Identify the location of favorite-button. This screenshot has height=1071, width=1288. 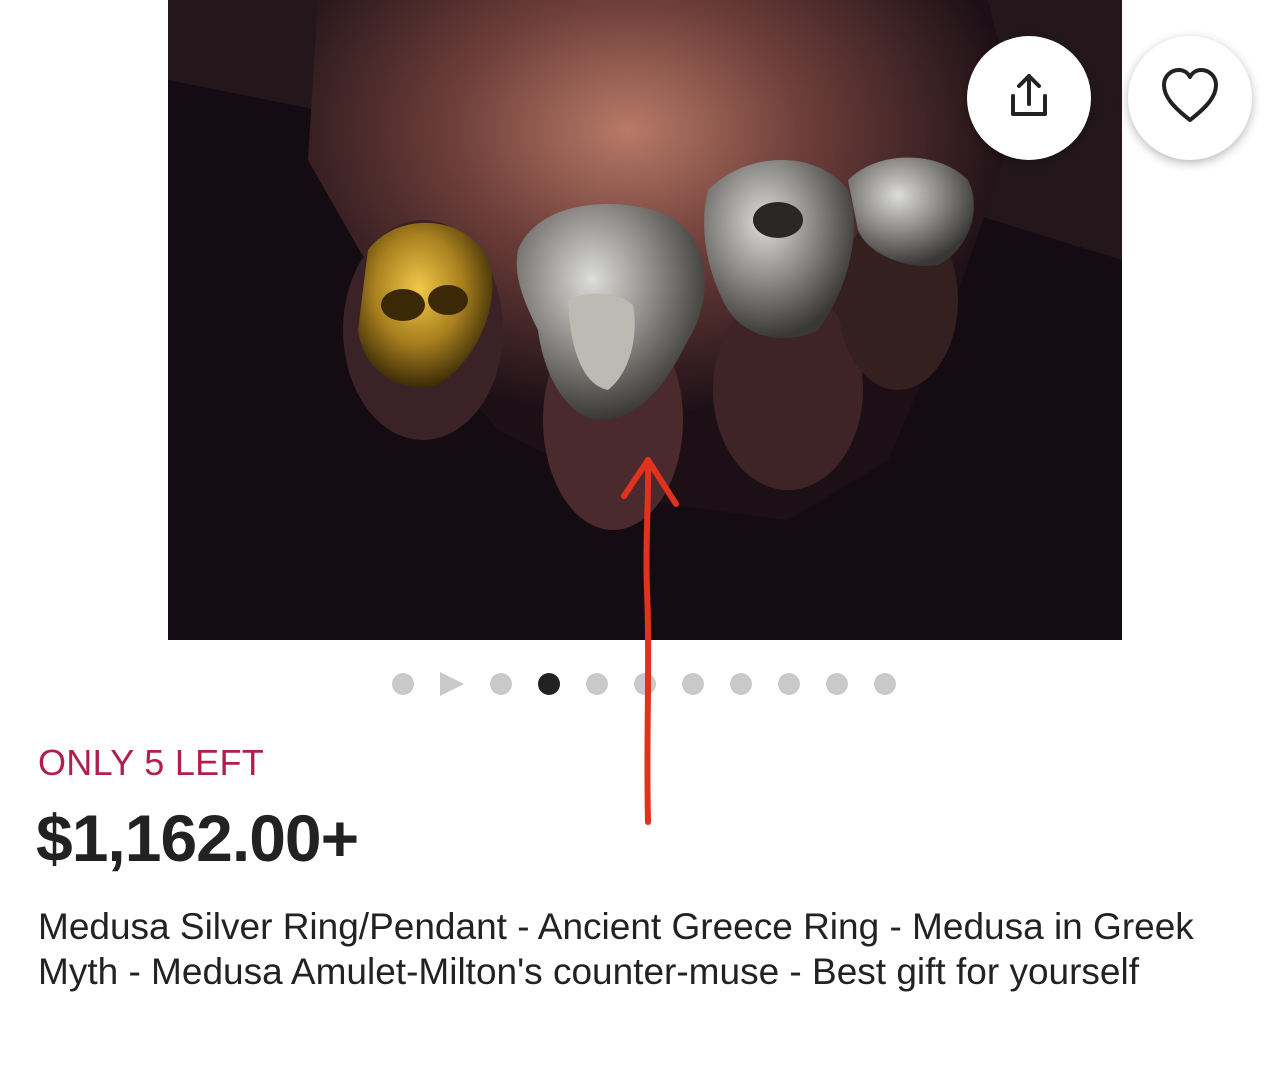
(1190, 98).